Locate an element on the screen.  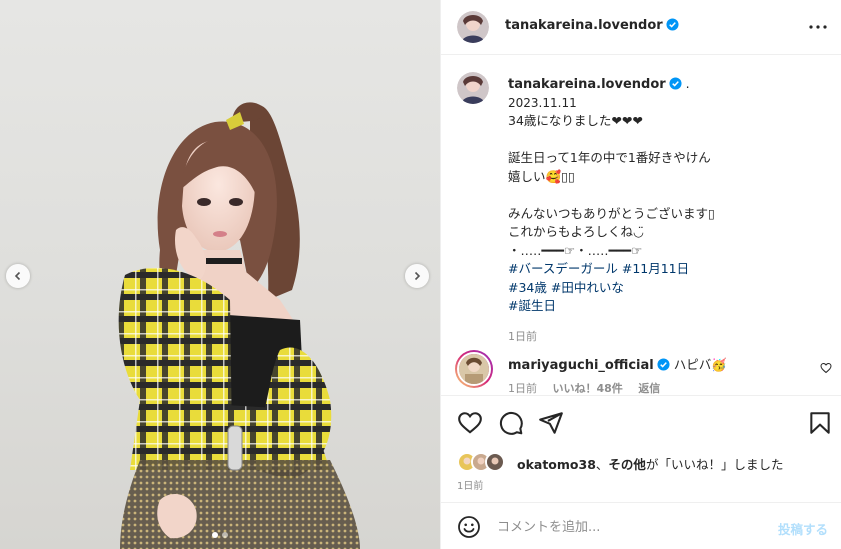
hashtag-link: #誕生日 is located at coordinates (532, 305).